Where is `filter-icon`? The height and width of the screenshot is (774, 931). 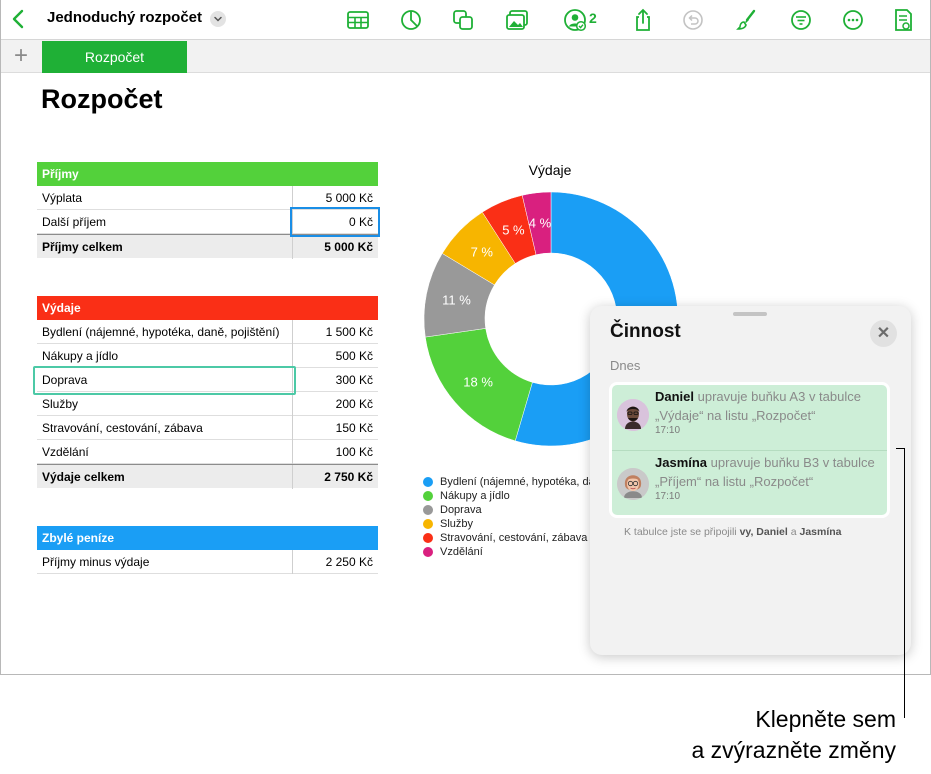
filter-icon is located at coordinates (801, 20).